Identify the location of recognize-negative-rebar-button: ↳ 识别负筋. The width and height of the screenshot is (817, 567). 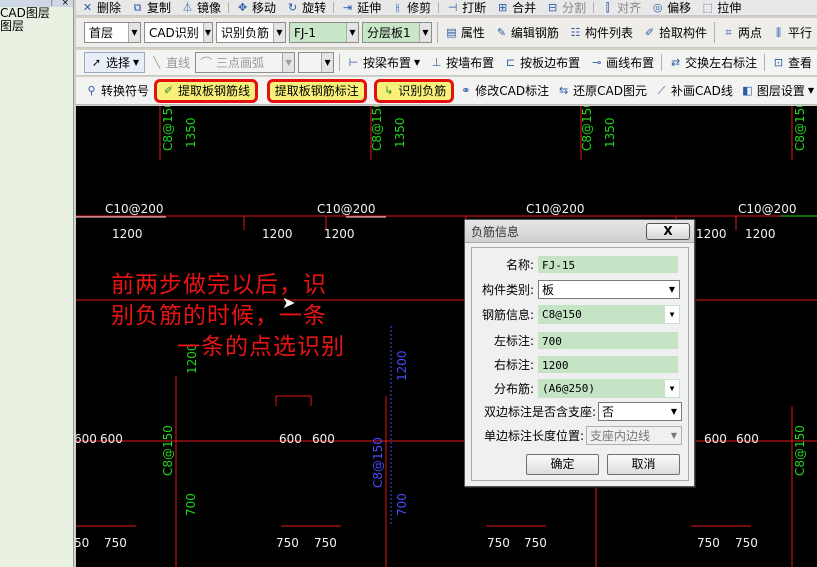
(414, 90).